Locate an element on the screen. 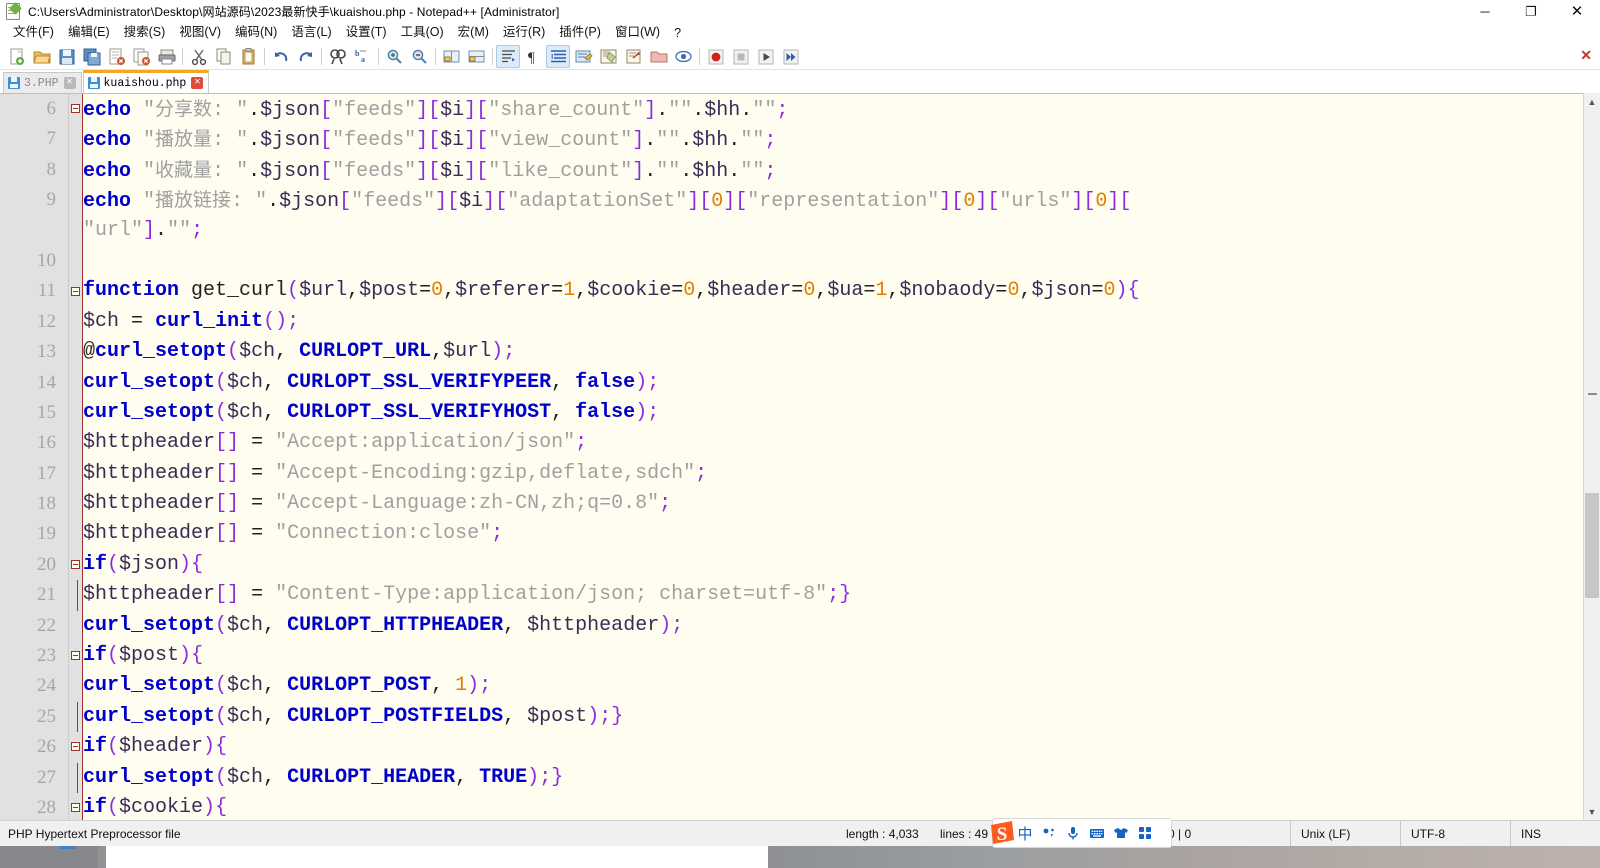 The image size is (1600, 868). save-all-icon is located at coordinates (91, 56).